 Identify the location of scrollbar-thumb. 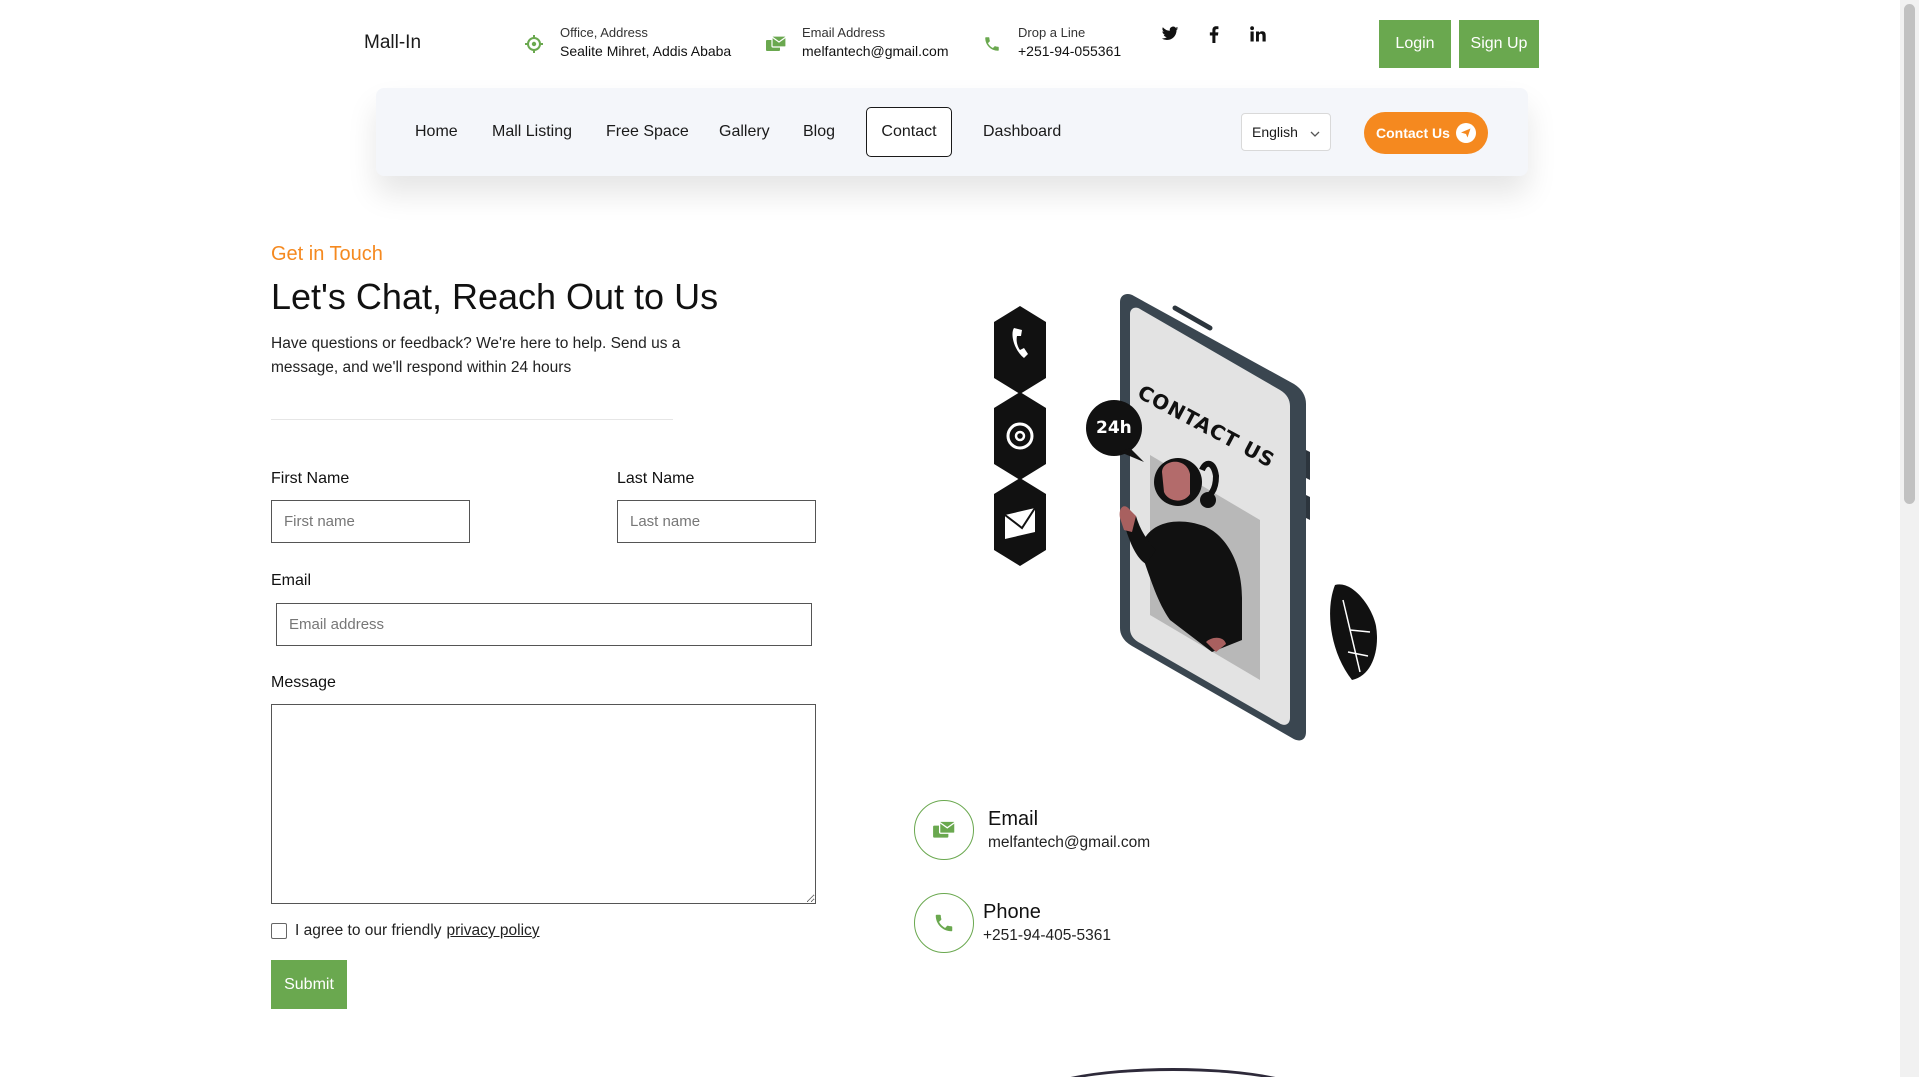
(1909, 254).